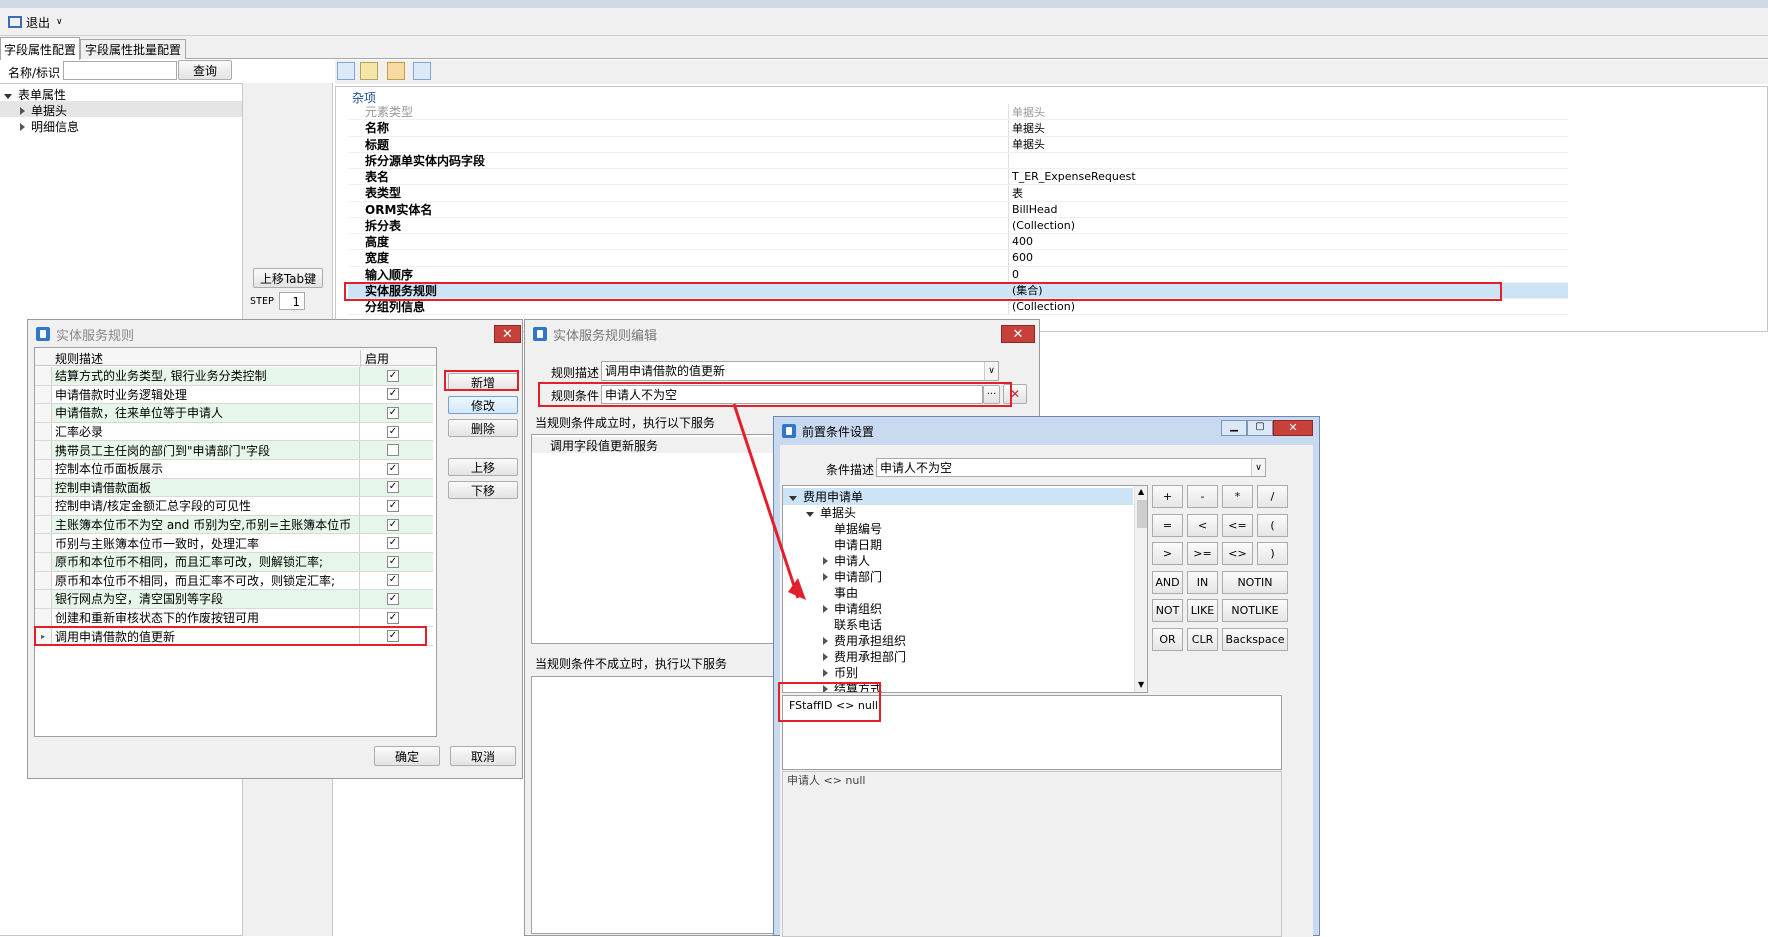 This screenshot has width=1768, height=937. I want to click on operator-button: <=, so click(1237, 525).